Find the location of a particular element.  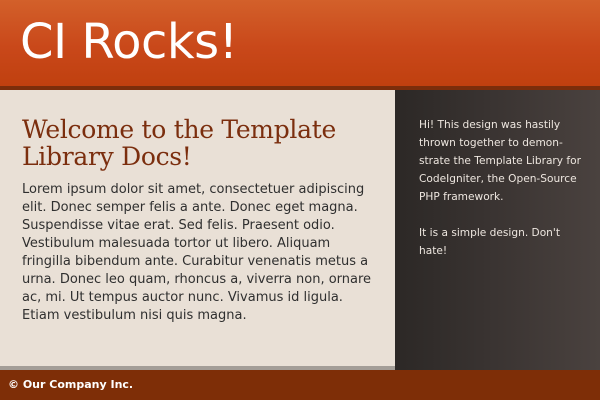

site-title: CI Rocks! is located at coordinates (129, 42).